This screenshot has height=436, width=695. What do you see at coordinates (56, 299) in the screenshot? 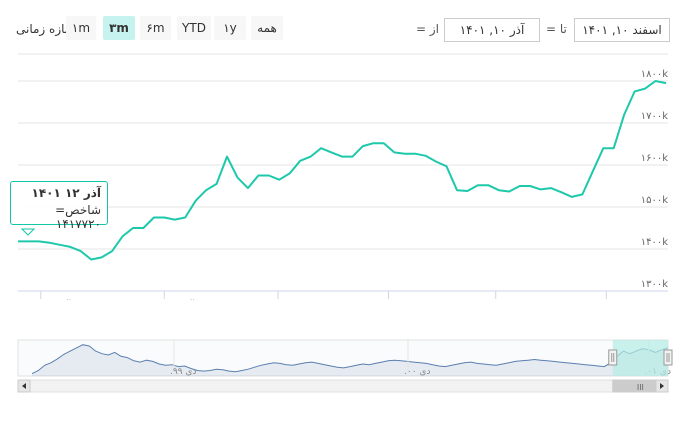
I see `x-tick-label: آذر ۱۴.` at bounding box center [56, 299].